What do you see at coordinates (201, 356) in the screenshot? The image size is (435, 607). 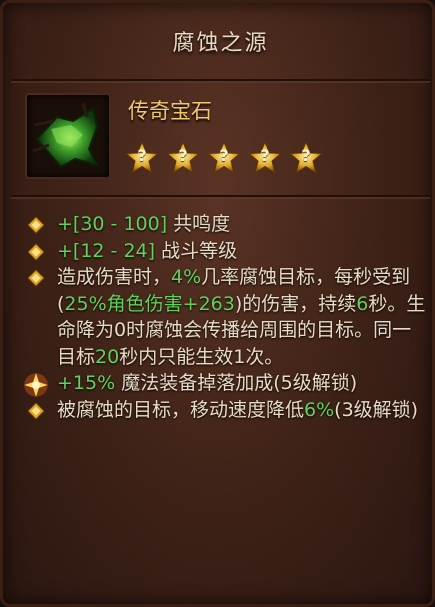 I see `affix-text: 秒内只能生效1次。` at bounding box center [201, 356].